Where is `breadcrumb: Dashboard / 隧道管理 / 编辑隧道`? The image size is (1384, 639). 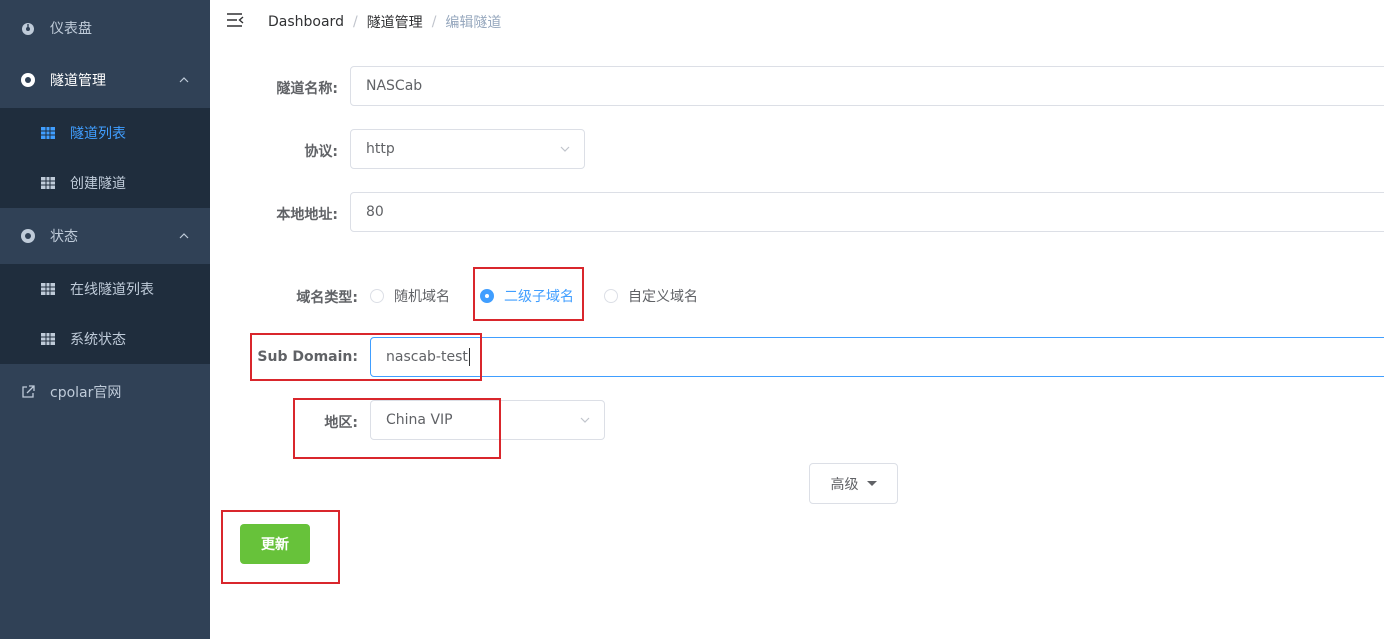
breadcrumb: Dashboard / 隧道管理 / 编辑隧道 is located at coordinates (384, 22).